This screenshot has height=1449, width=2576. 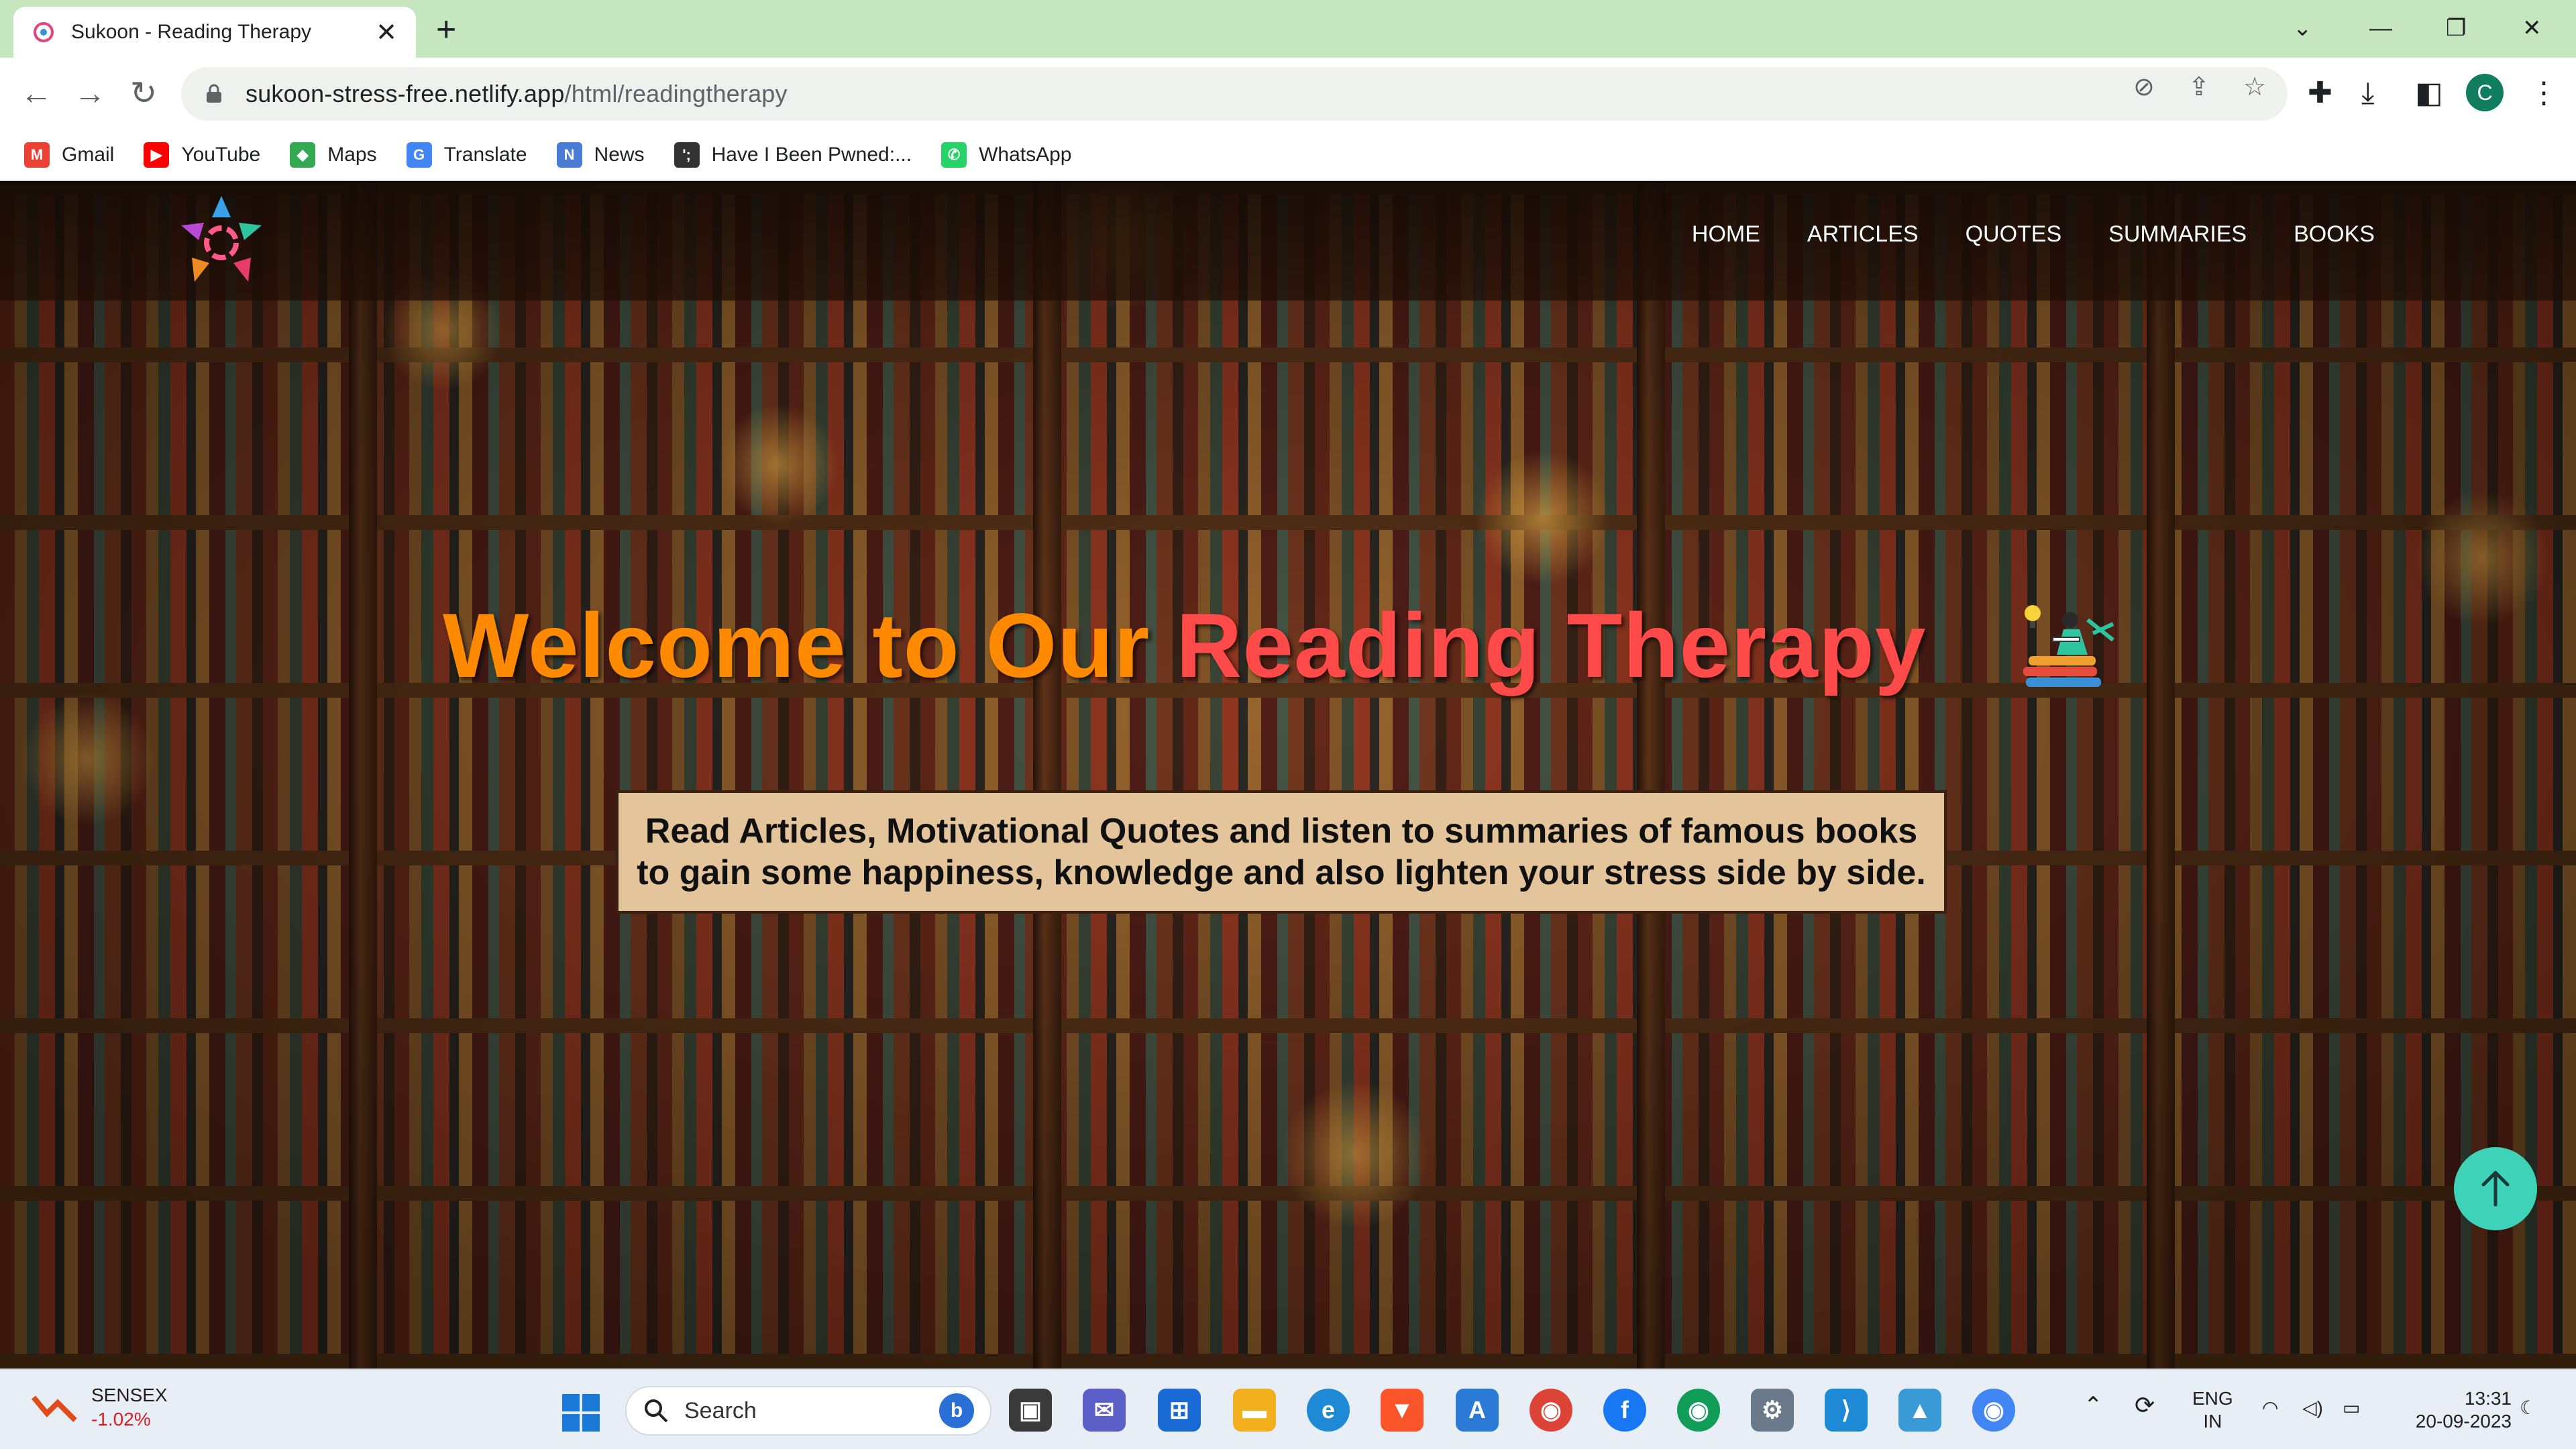 I want to click on search-label: Search, so click(x=720, y=1410).